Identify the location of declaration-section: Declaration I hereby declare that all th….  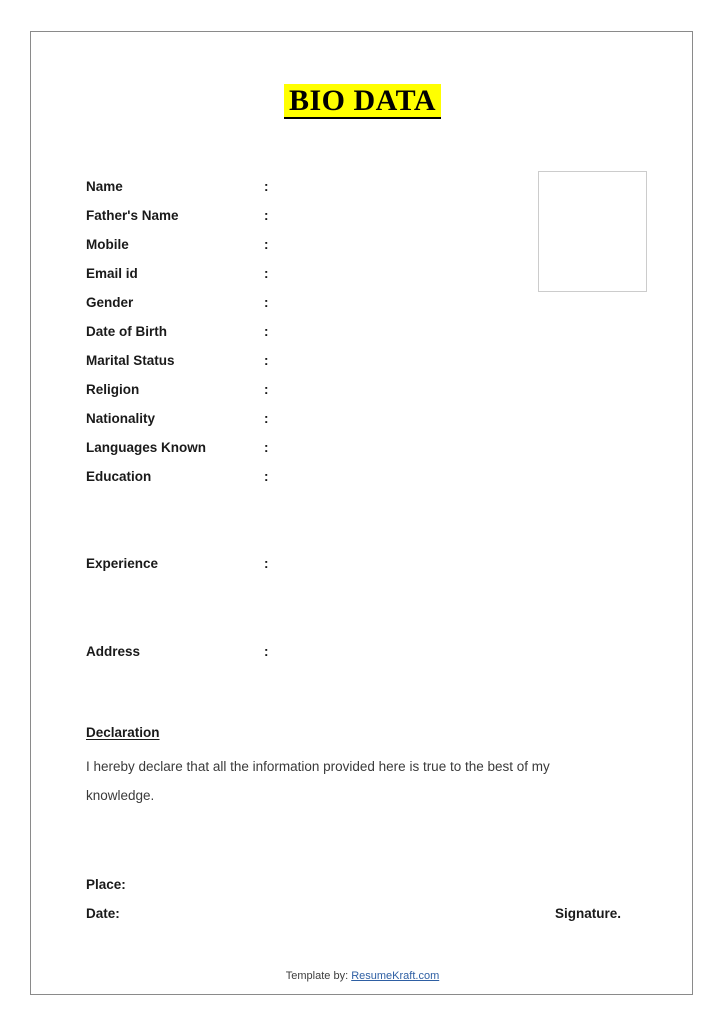
(358, 767).